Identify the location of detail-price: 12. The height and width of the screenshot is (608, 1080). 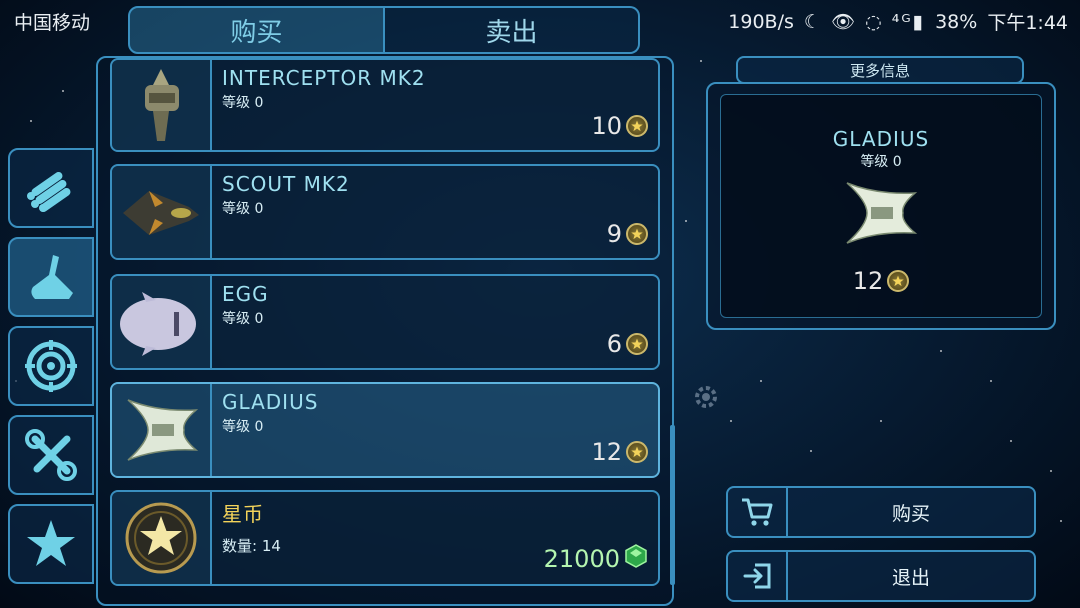
(881, 281).